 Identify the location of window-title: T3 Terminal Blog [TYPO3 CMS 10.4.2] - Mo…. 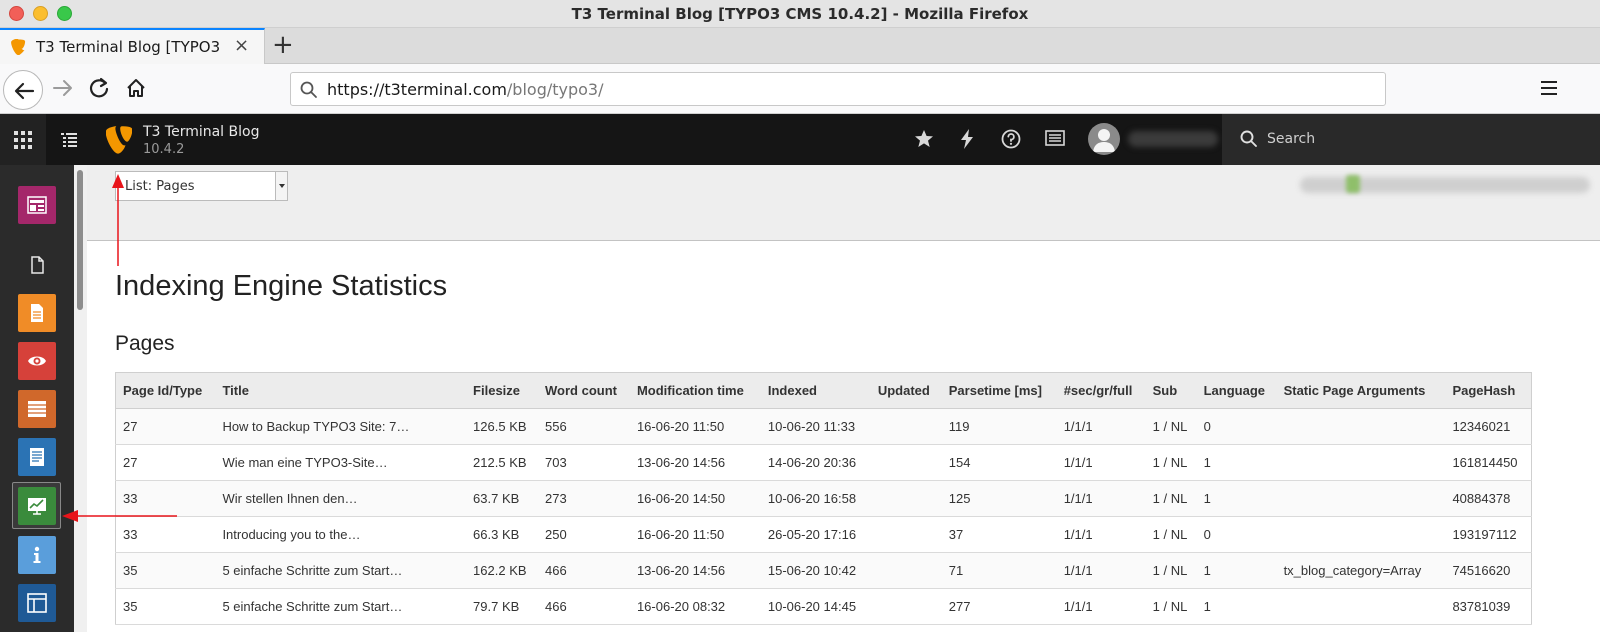
(800, 14).